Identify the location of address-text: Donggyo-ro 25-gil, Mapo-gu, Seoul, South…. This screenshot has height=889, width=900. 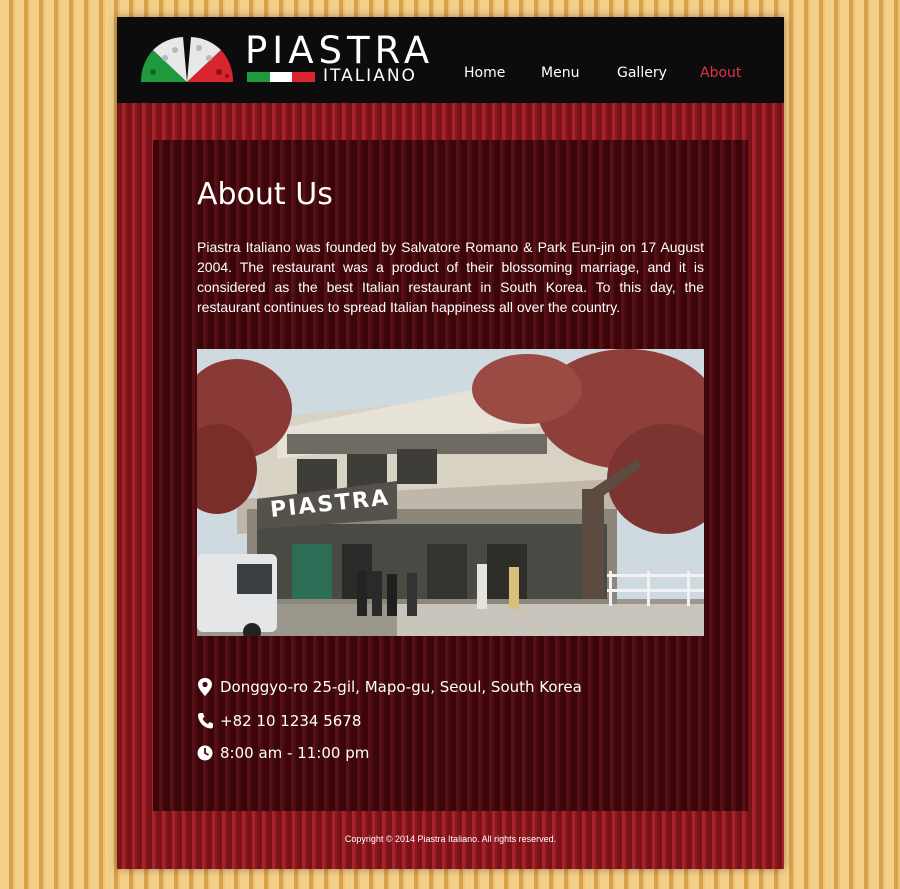
(401, 687).